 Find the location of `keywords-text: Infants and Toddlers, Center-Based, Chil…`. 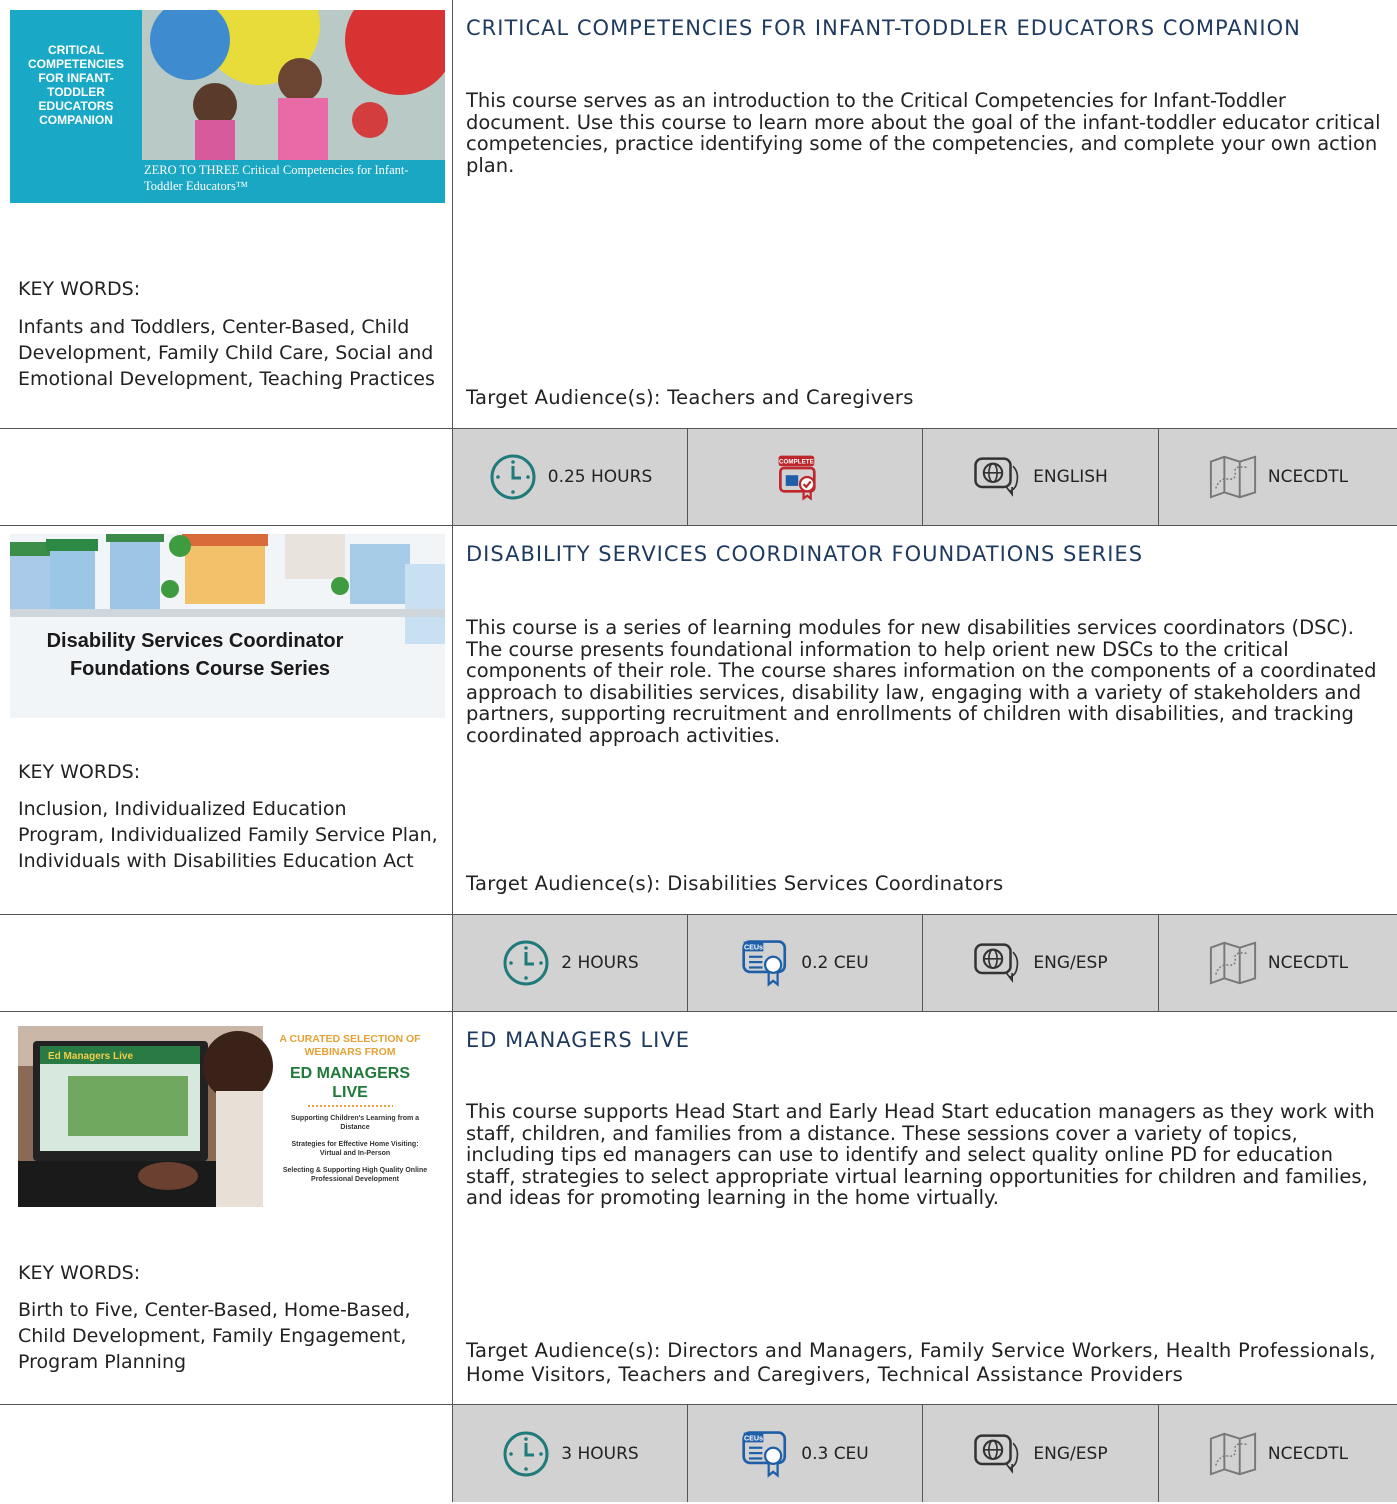

keywords-text: Infants and Toddlers, Center-Based, Chil… is located at coordinates (226, 353).